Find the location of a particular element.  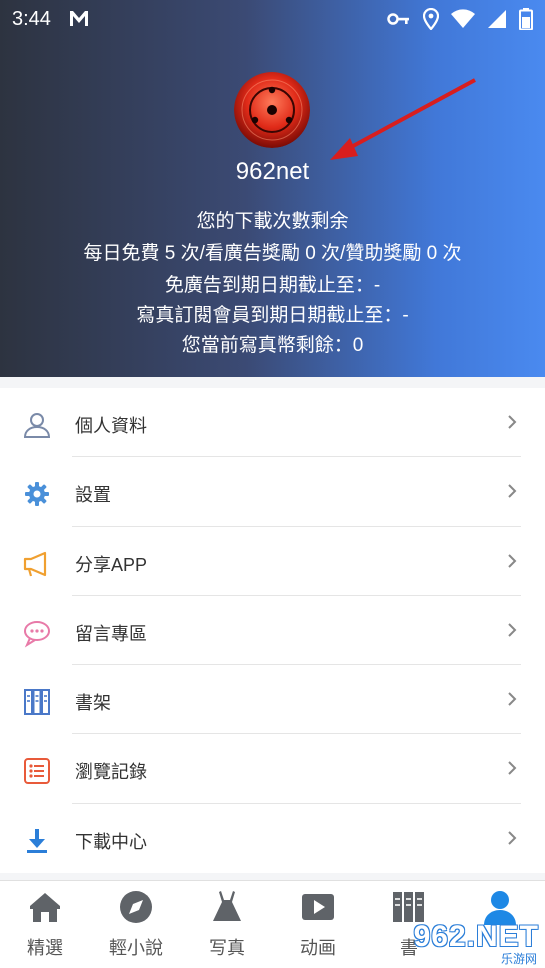

menu-item-message-board: 留言專區 is located at coordinates (272, 631).